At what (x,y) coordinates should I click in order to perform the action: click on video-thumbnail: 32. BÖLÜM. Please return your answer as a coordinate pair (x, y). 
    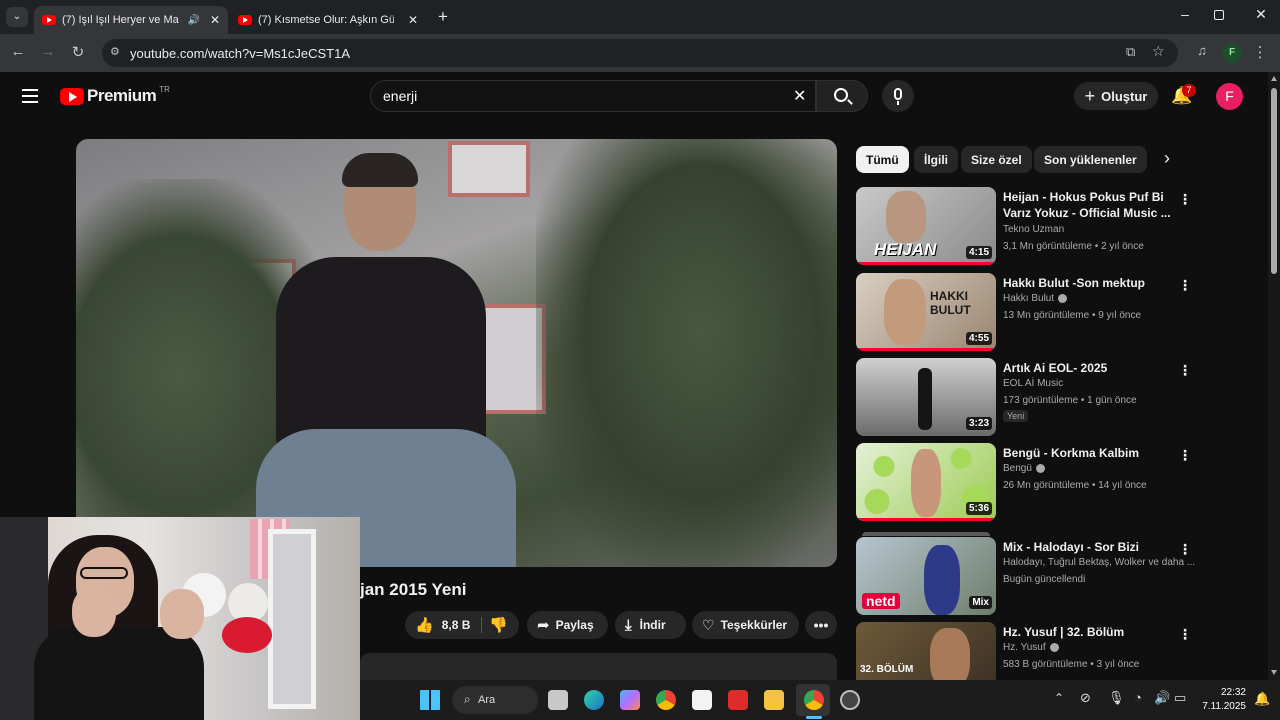
    Looking at the image, I should click on (926, 651).